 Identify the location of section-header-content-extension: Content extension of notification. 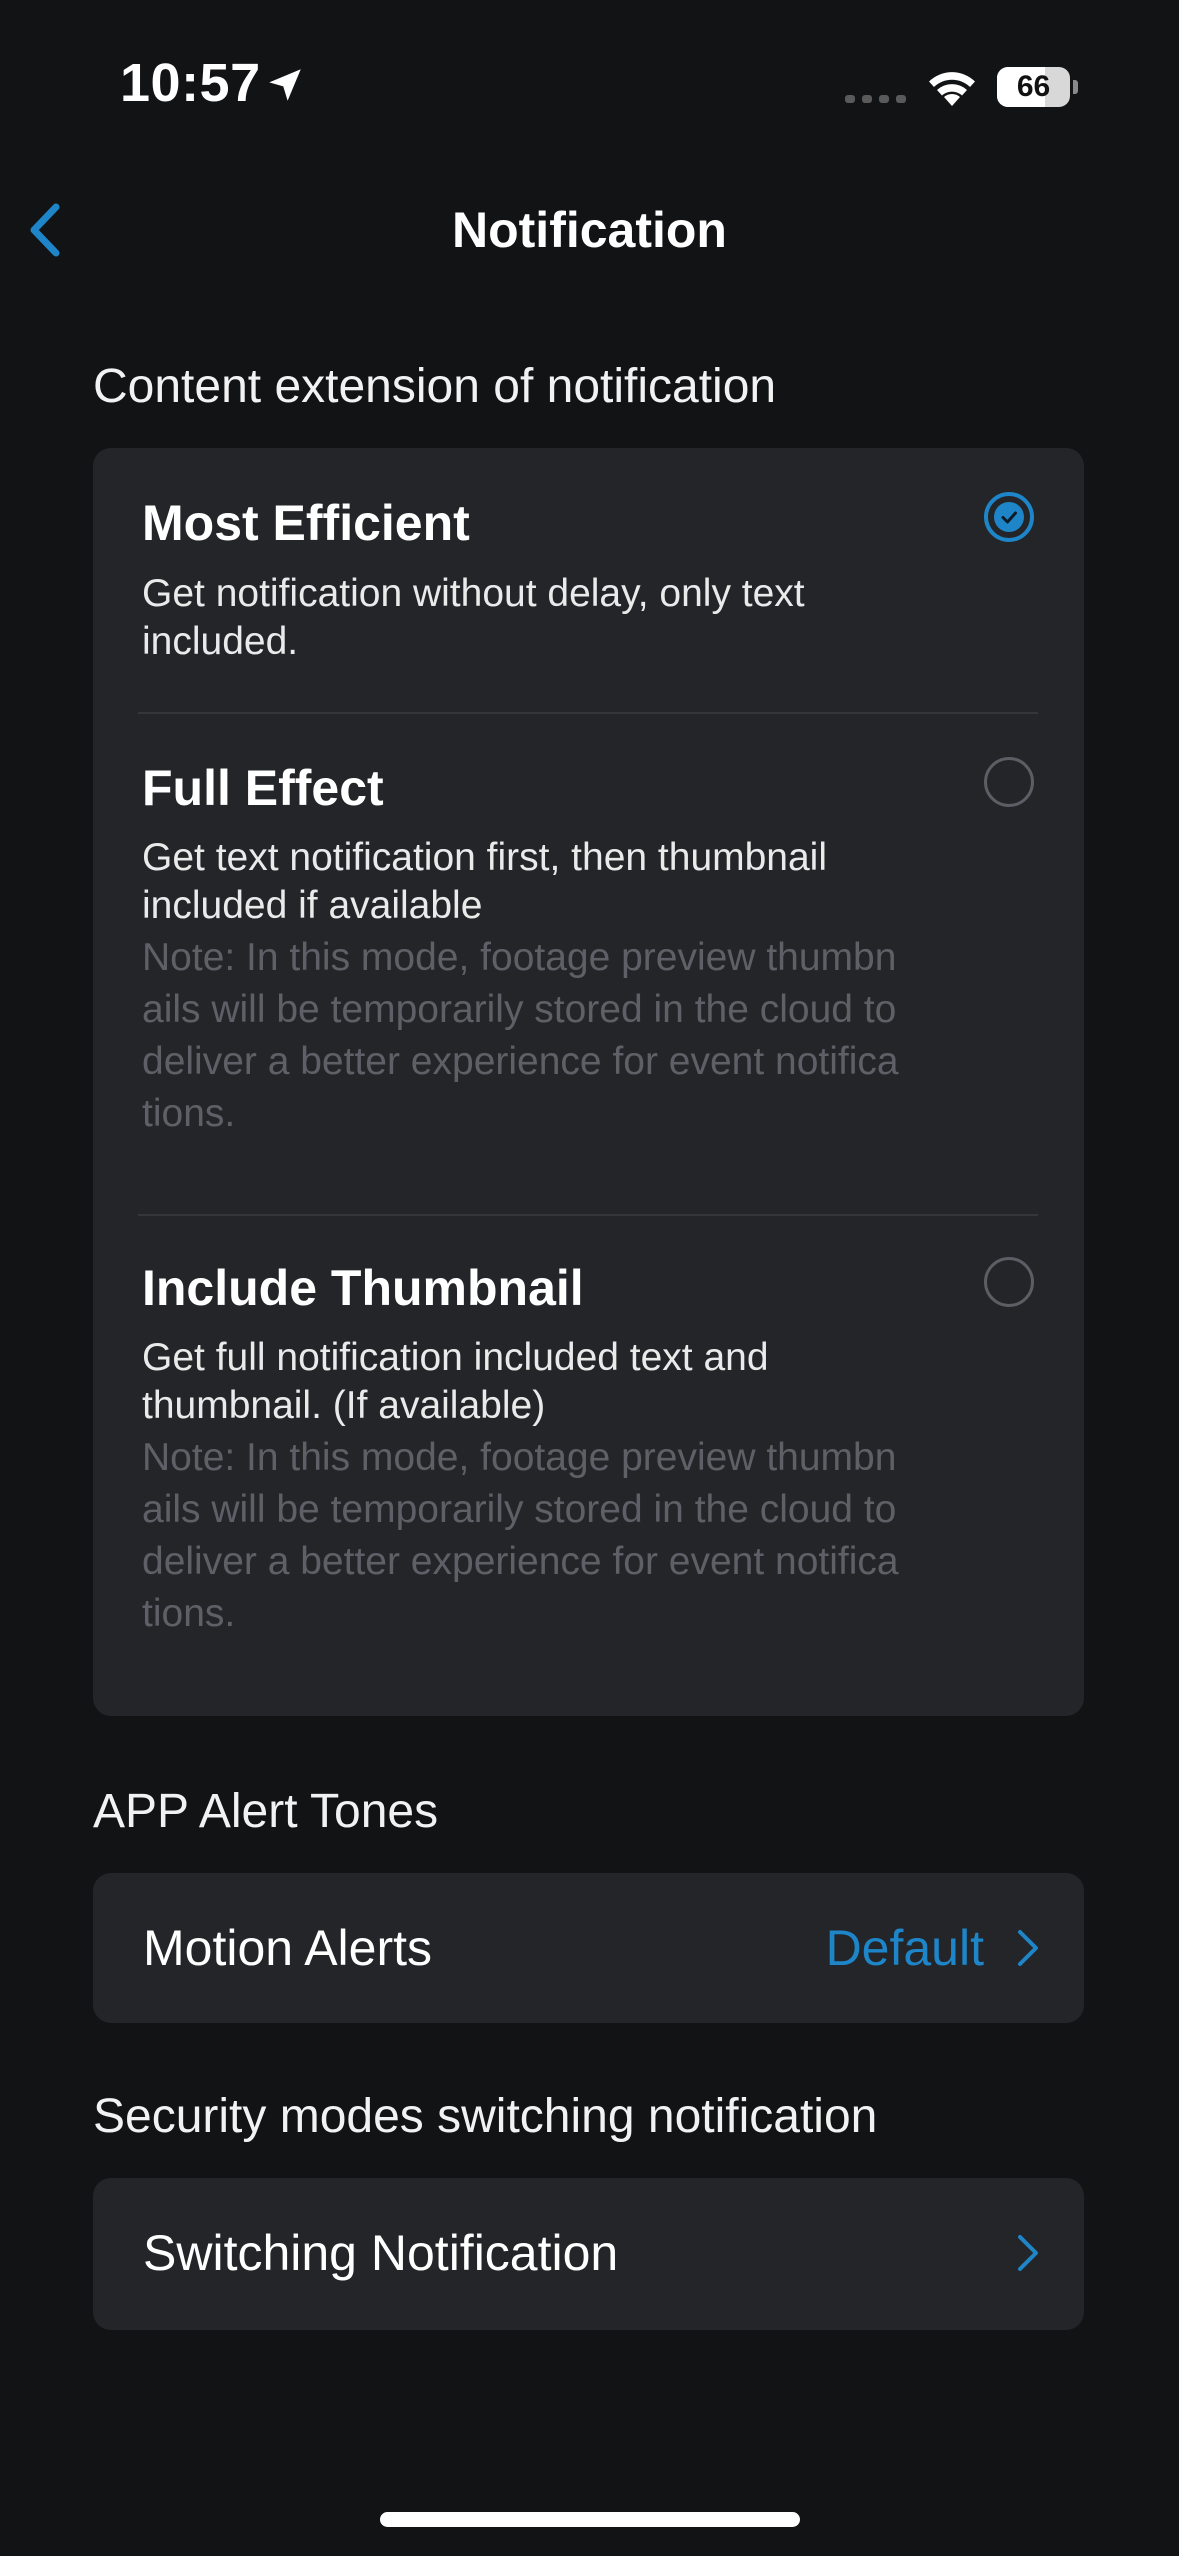
(435, 386).